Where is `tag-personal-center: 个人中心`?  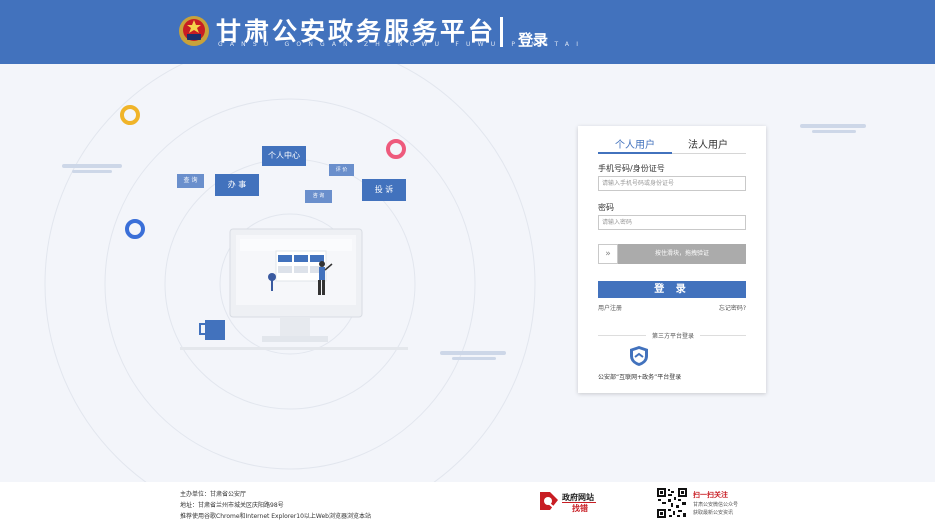 tag-personal-center: 个人中心 is located at coordinates (284, 156).